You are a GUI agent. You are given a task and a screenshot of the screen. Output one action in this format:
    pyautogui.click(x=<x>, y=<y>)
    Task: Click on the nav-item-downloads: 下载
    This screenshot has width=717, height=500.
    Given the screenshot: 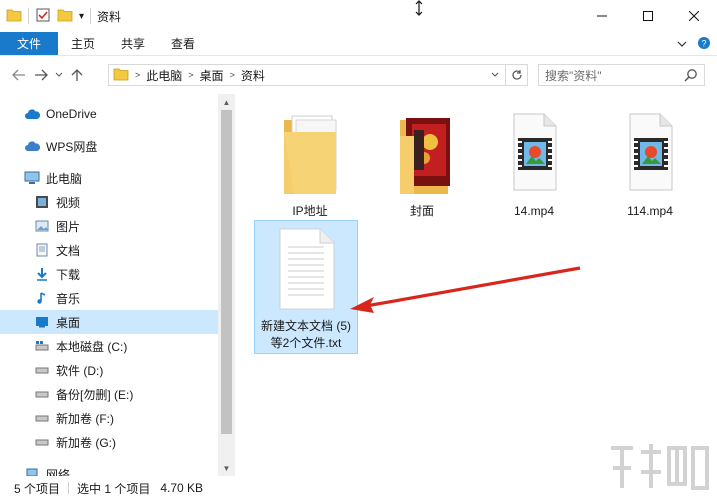 What is the action you would take?
    pyautogui.click(x=109, y=274)
    